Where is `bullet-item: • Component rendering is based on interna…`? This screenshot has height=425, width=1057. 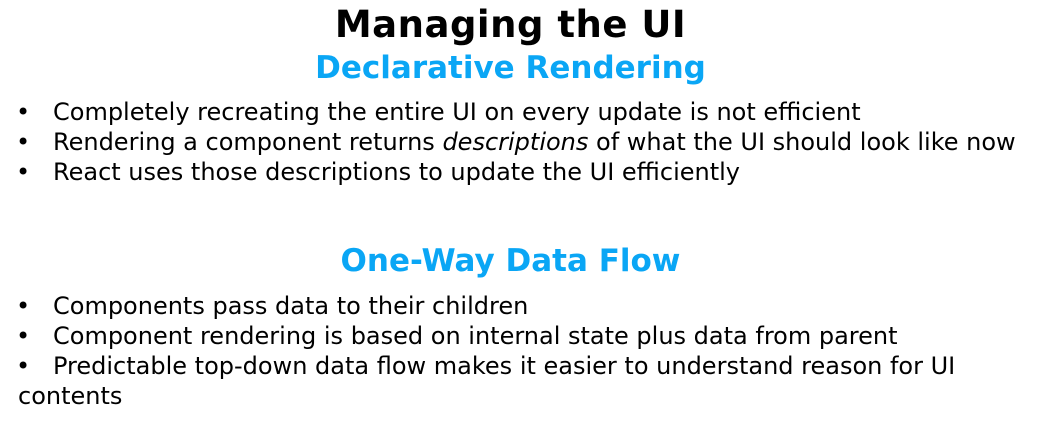
bullet-item: • Component rendering is based on interna… is located at coordinates (532, 336).